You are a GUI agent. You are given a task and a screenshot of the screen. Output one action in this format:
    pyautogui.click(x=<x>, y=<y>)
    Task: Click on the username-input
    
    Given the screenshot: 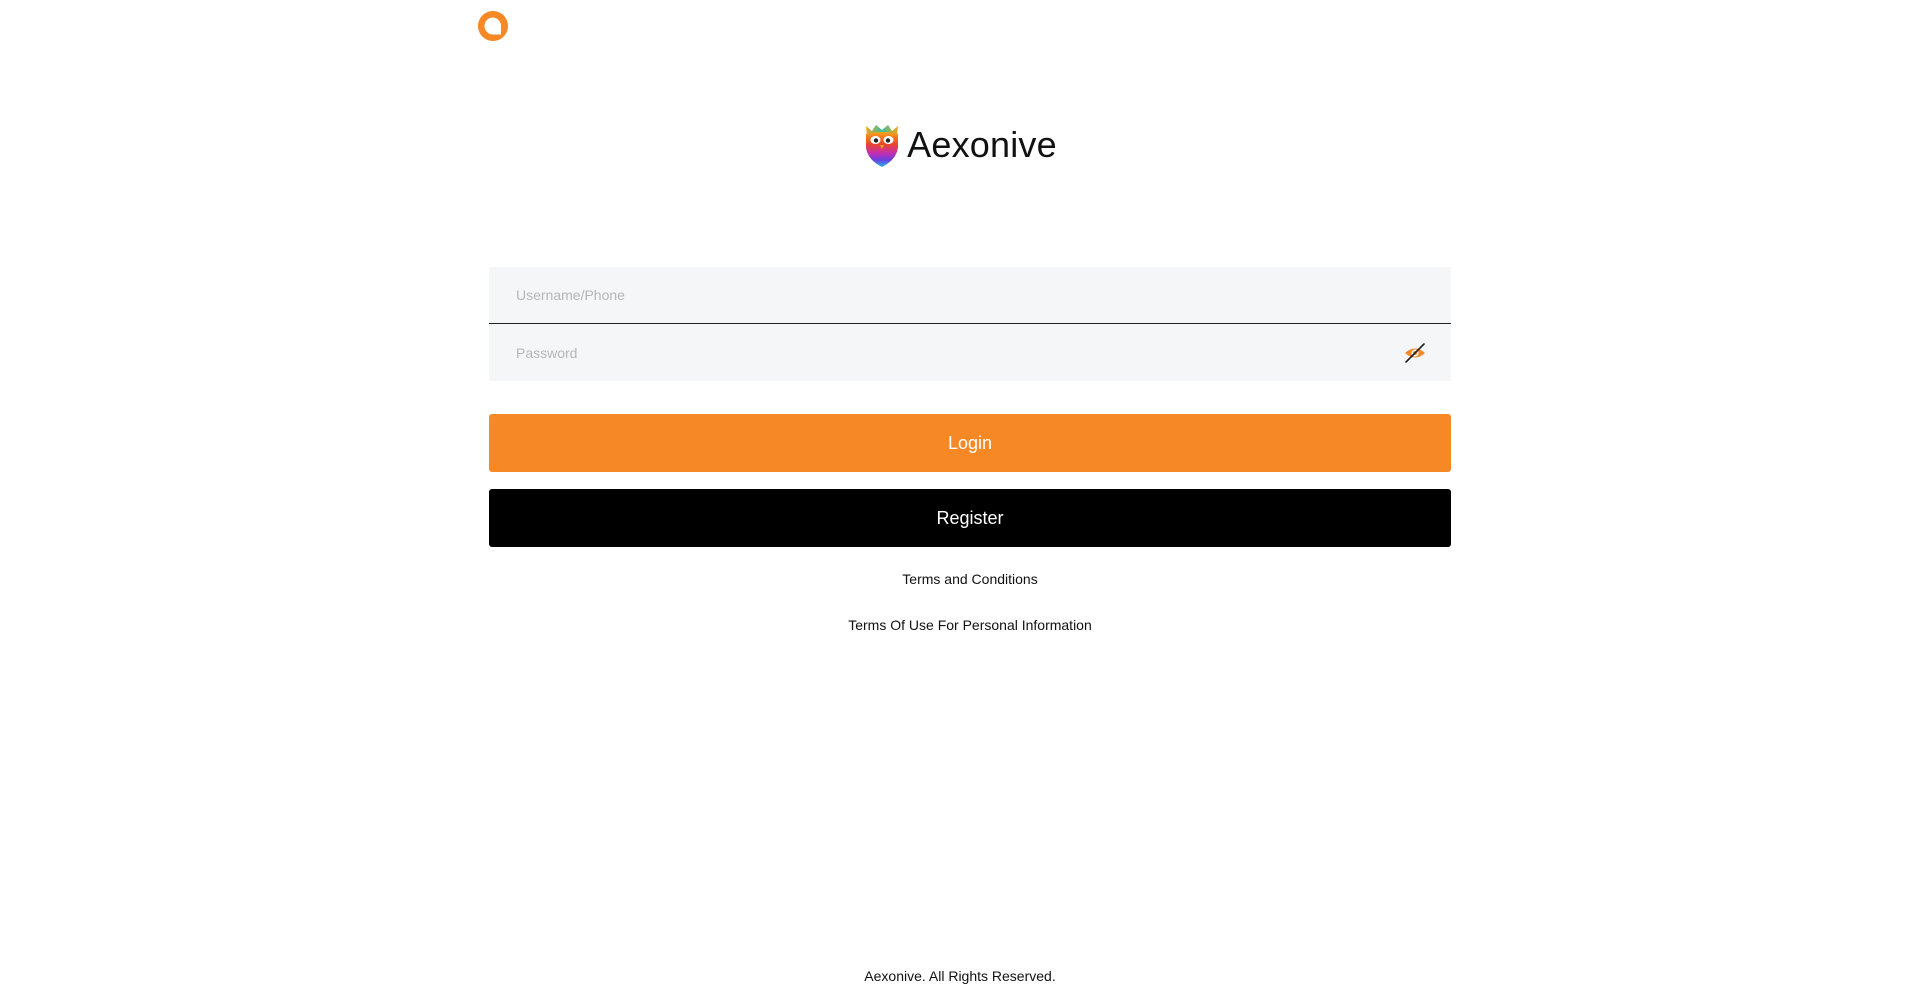 What is the action you would take?
    pyautogui.click(x=970, y=295)
    